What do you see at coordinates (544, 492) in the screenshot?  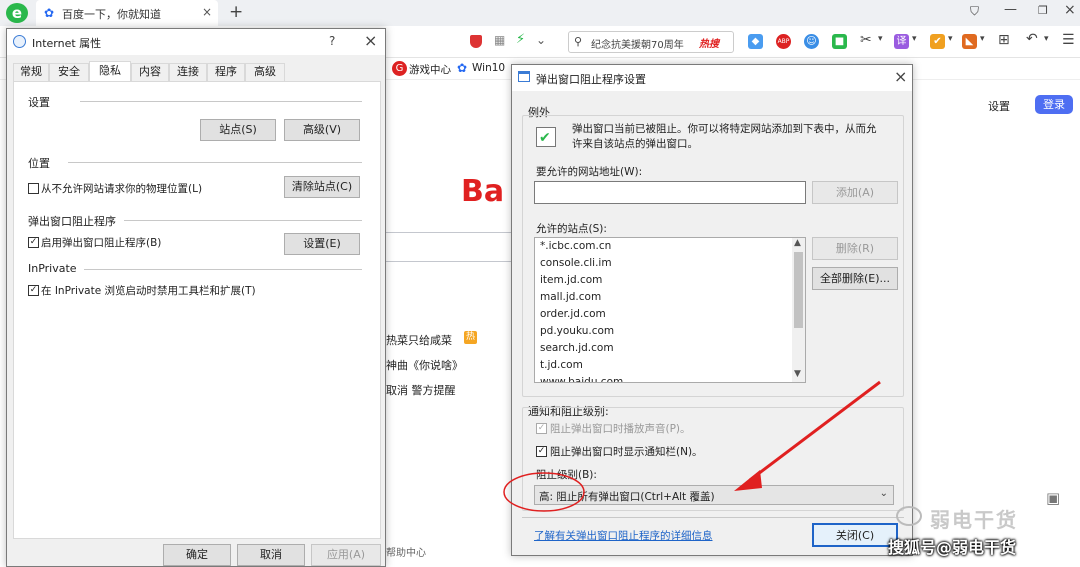 I see `annotation-circle` at bounding box center [544, 492].